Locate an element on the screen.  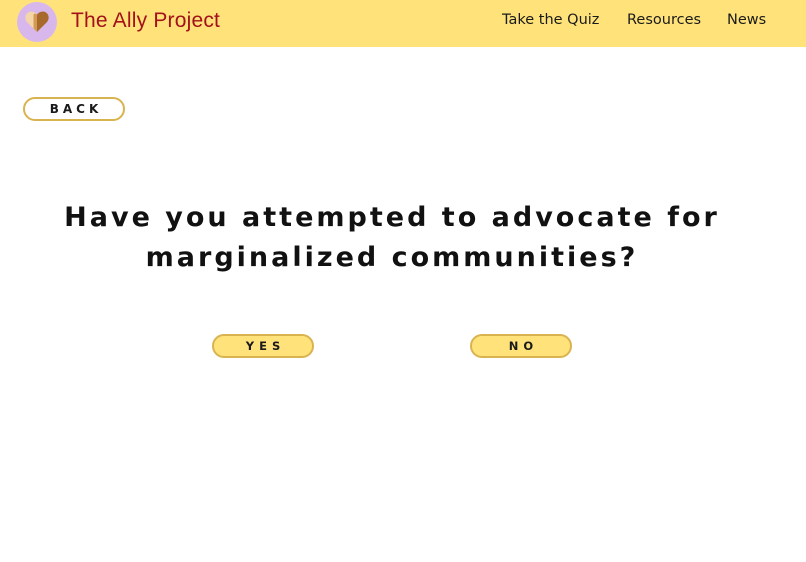
brand-title: The Ally Project is located at coordinates (145, 21).